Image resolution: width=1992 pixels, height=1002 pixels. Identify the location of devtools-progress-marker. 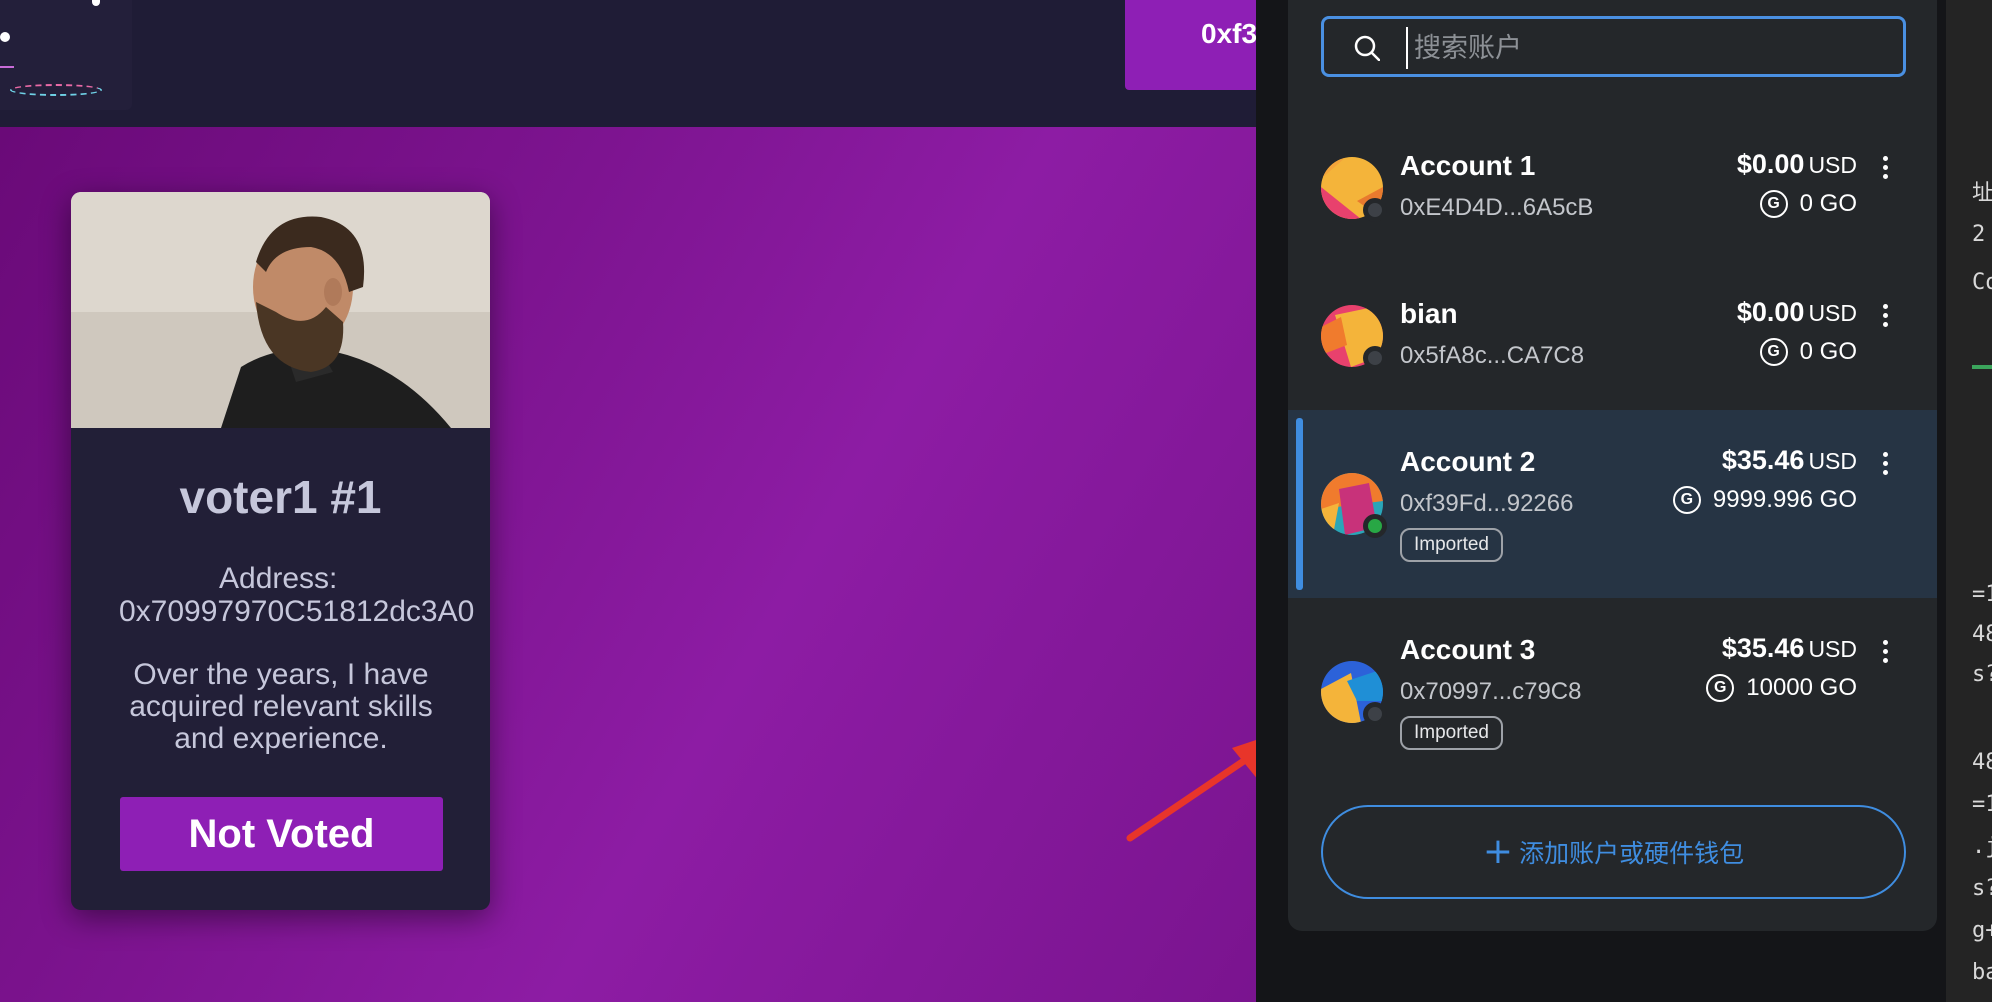
(1982, 367).